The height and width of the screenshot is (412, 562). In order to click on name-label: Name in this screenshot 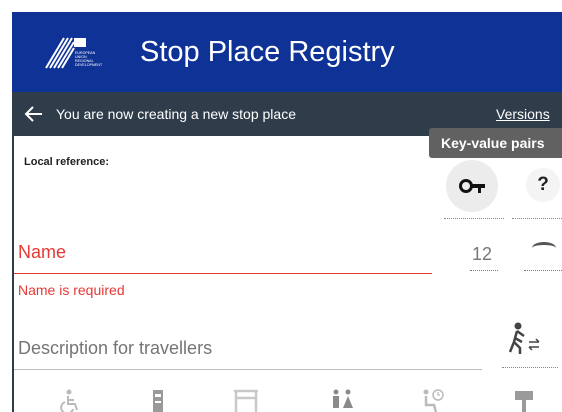, I will do `click(42, 252)`.